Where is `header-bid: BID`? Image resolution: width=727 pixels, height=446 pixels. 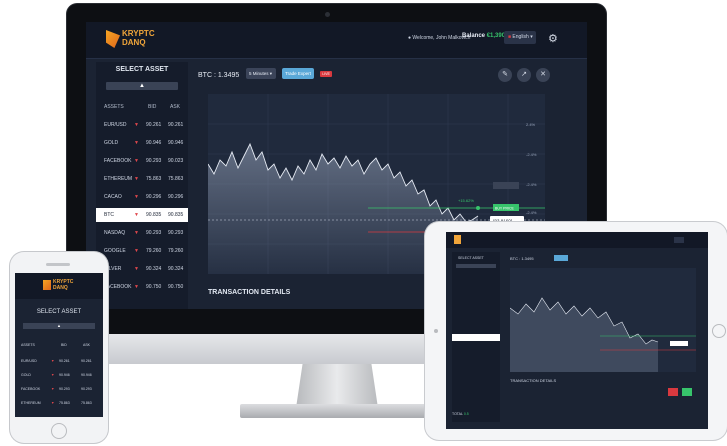
header-bid: BID is located at coordinates (152, 107).